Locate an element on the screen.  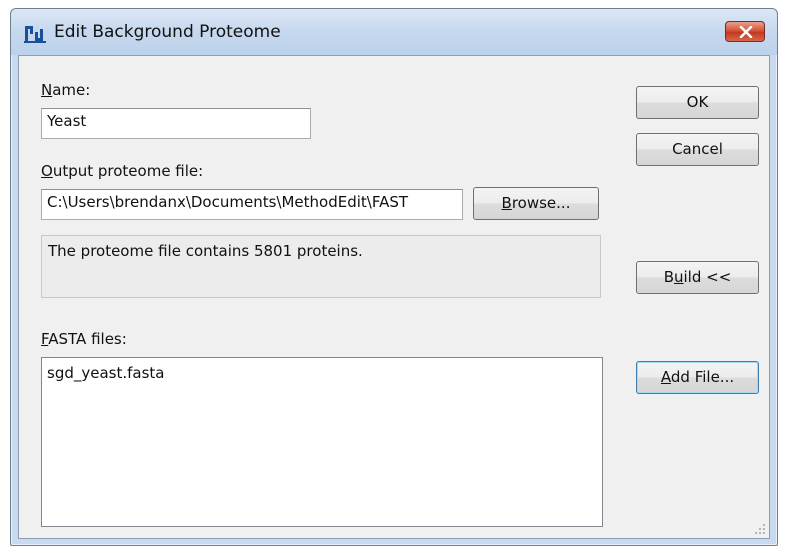
window-title: Edit Background Proteome is located at coordinates (167, 32).